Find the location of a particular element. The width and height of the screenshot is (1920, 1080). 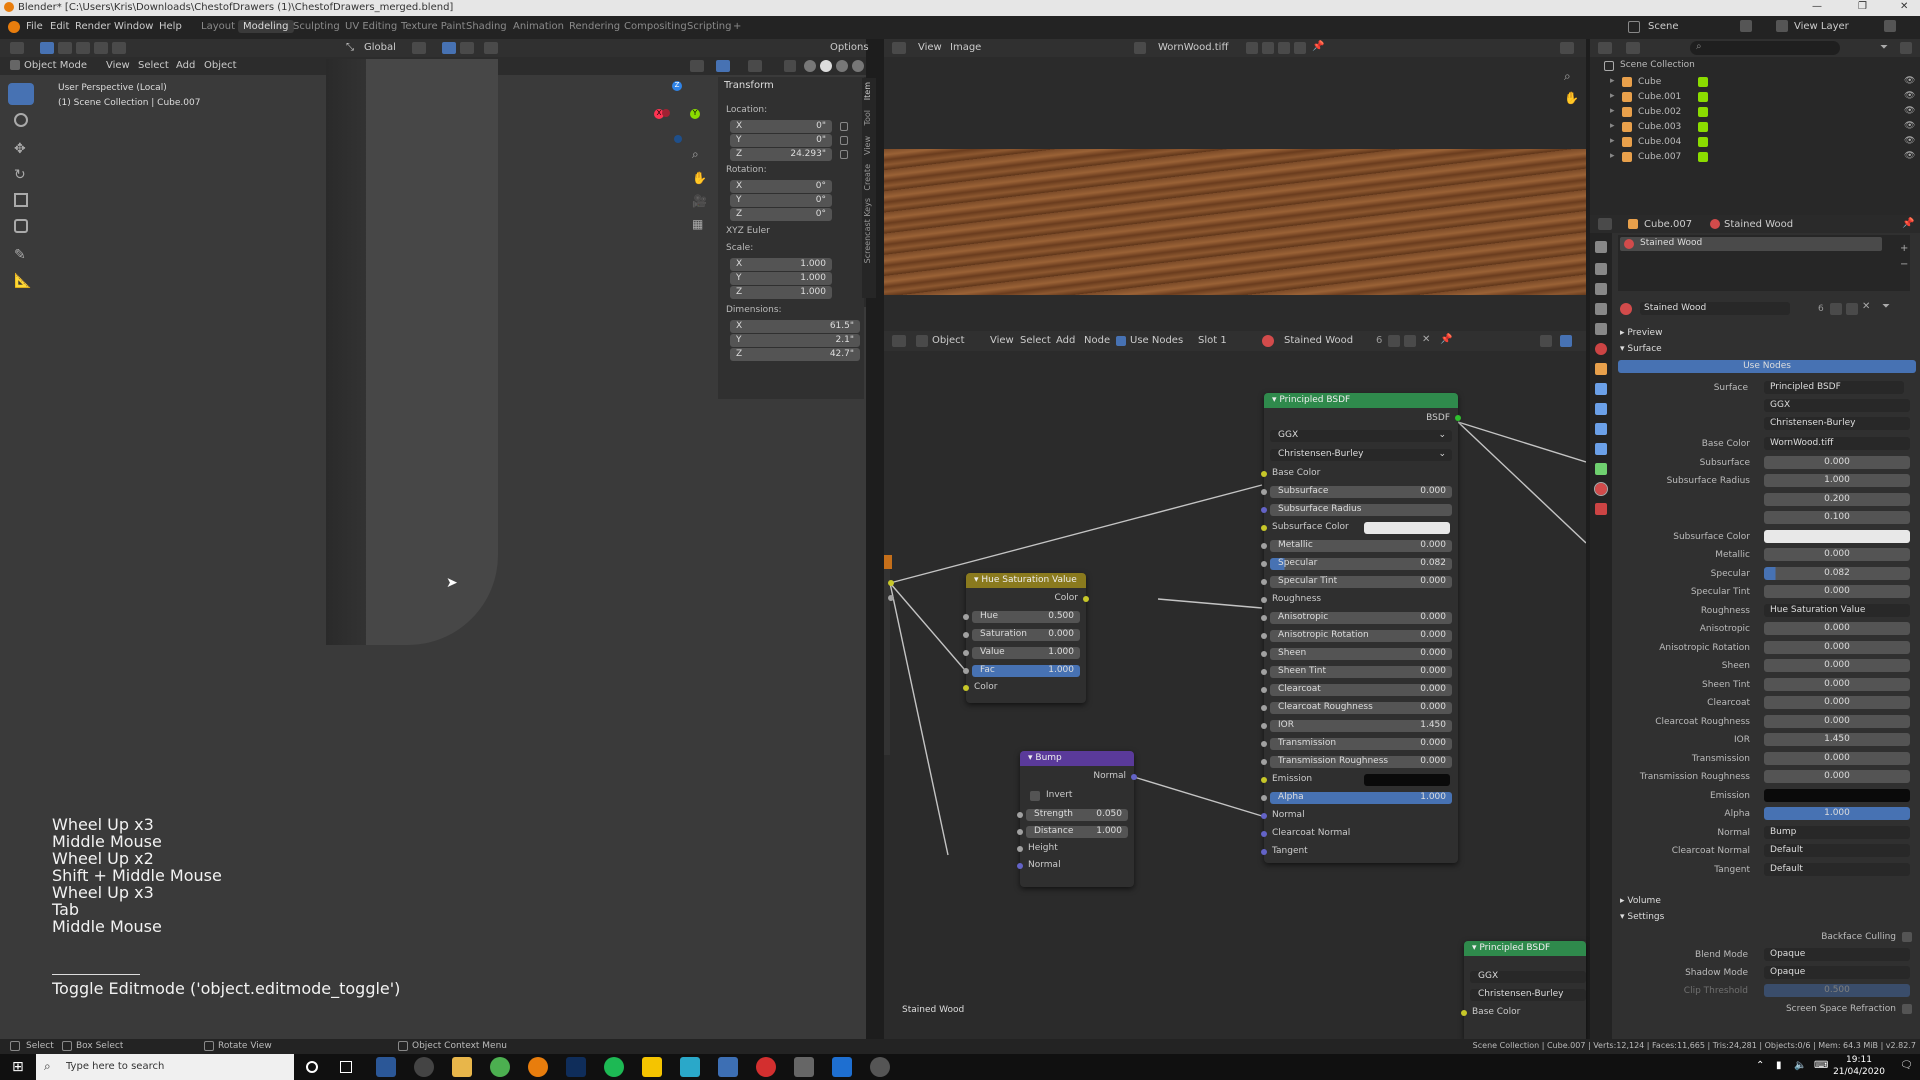

volume-icon: 🔈 is located at coordinates (1800, 1065).